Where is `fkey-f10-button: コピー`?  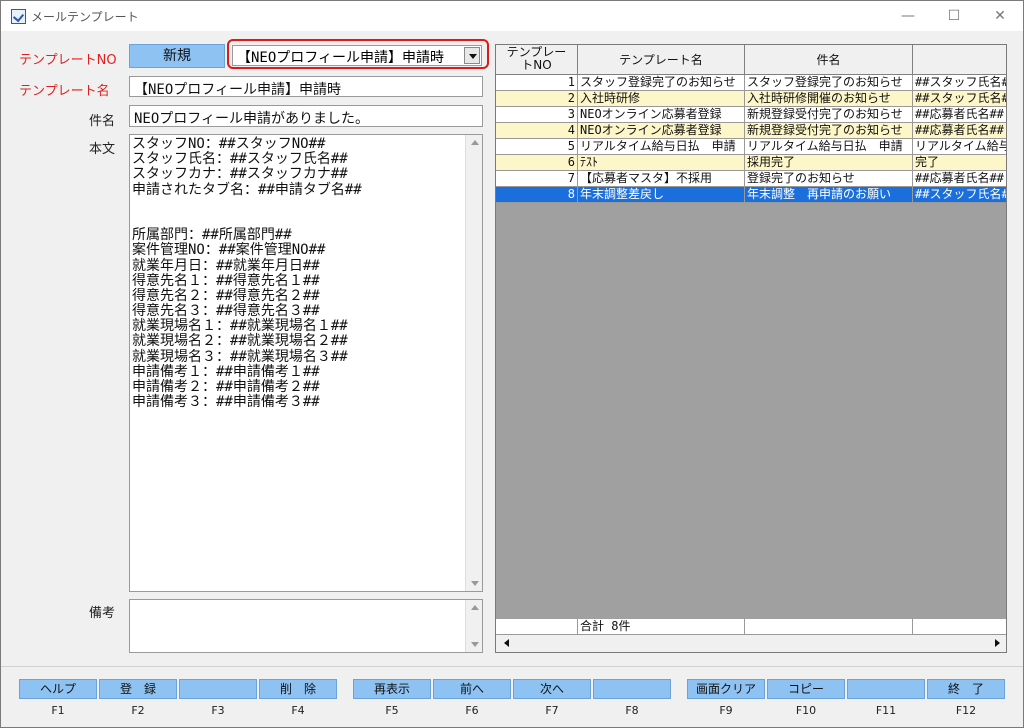
fkey-f10-button: コピー is located at coordinates (806, 689).